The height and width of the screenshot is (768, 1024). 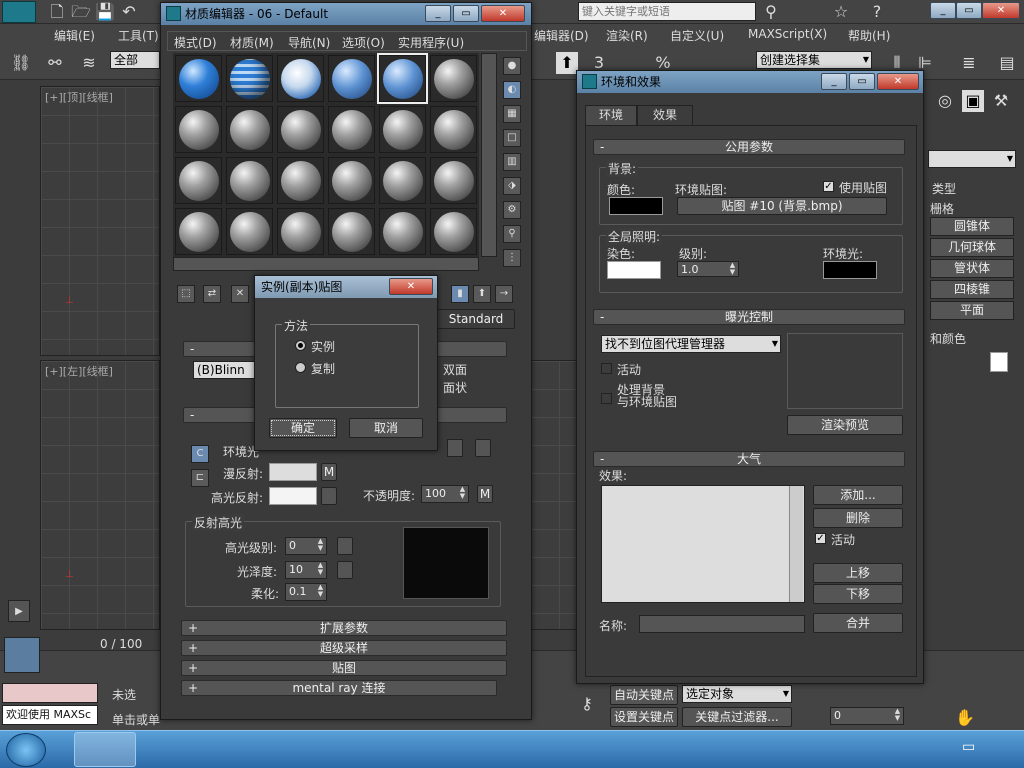 What do you see at coordinates (512, 234) in the screenshot?
I see `select-by-material-icon: ⚲` at bounding box center [512, 234].